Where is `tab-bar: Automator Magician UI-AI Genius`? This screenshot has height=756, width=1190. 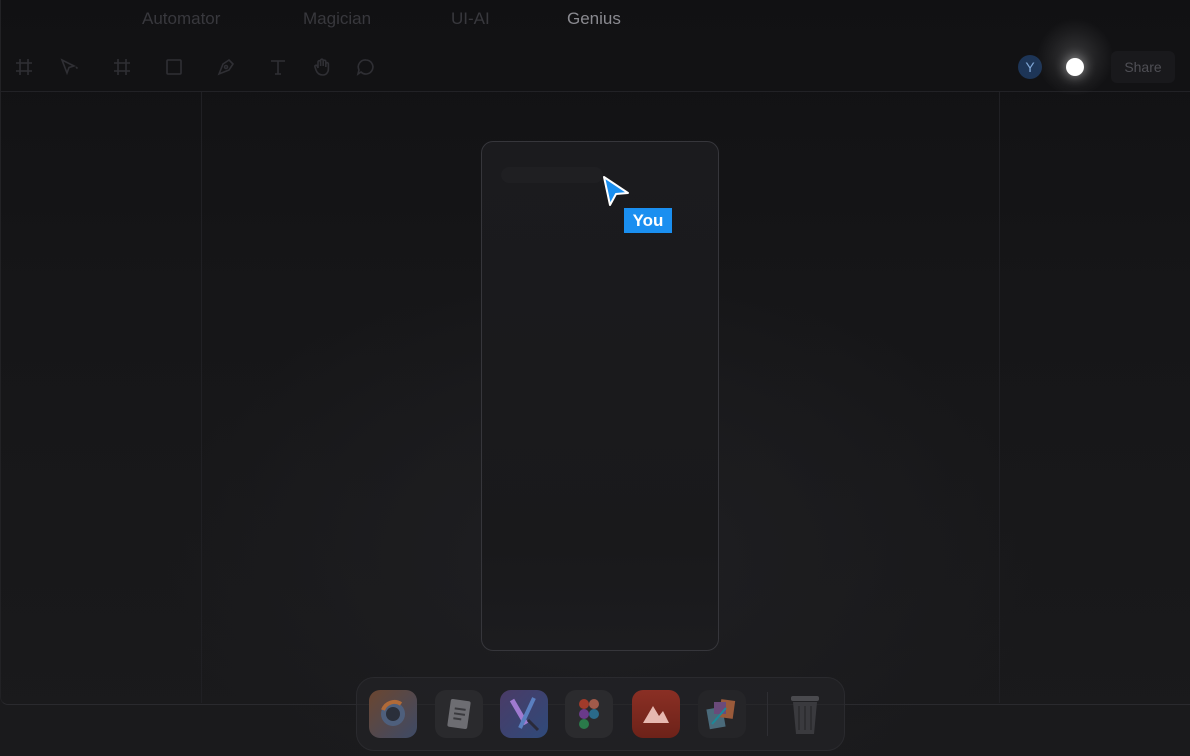
tab-bar: Automator Magician UI-AI Genius is located at coordinates (595, 20).